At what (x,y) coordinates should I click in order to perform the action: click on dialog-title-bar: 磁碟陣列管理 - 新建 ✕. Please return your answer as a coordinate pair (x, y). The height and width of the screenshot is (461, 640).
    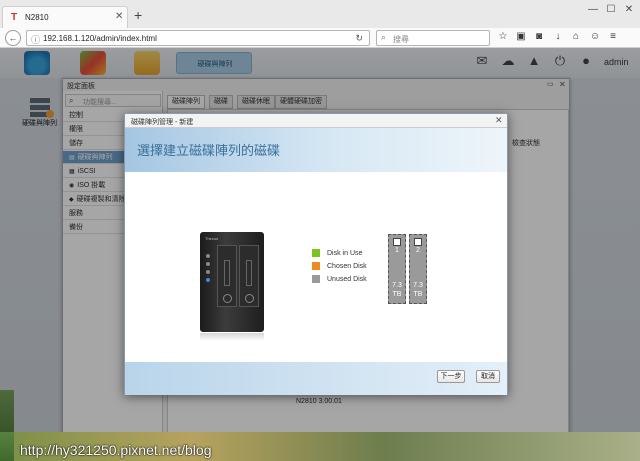
    Looking at the image, I should click on (316, 121).